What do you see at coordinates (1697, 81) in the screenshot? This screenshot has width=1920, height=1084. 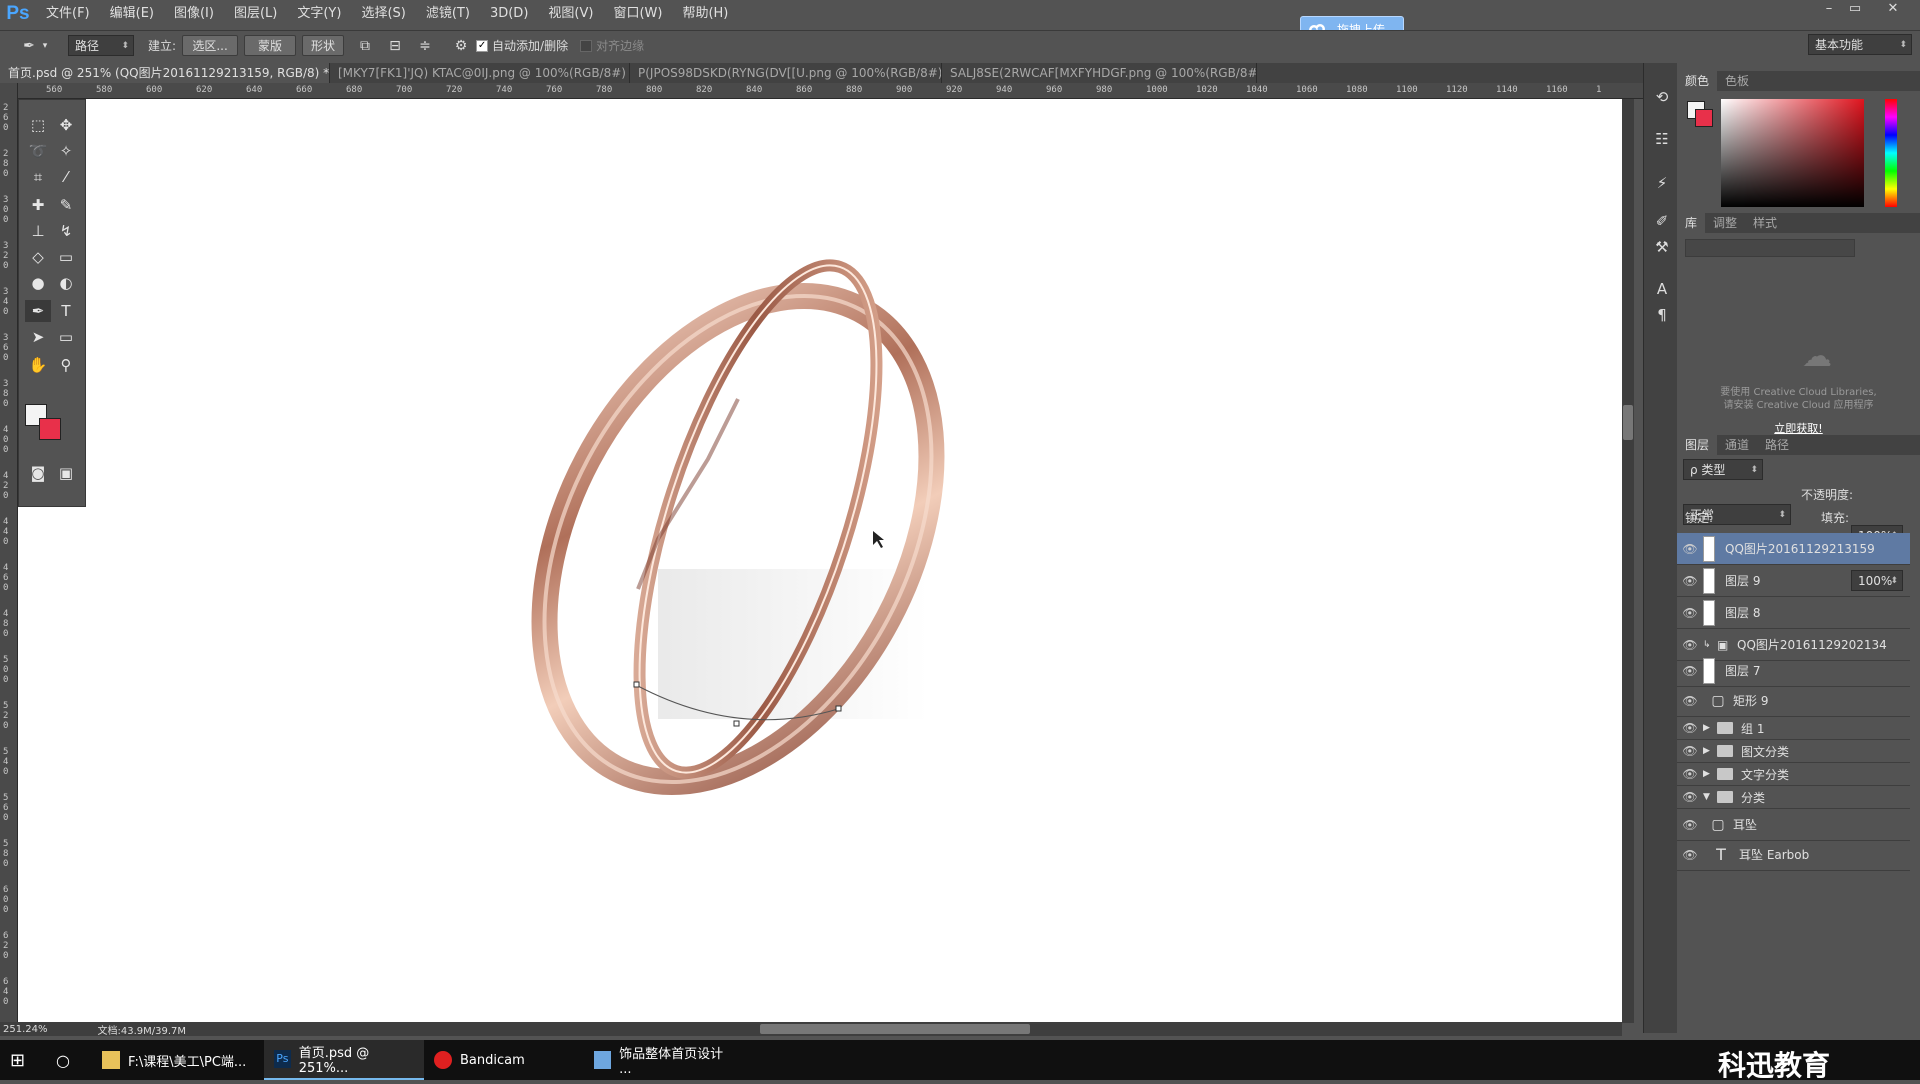 I see `tab-color: 颜色` at bounding box center [1697, 81].